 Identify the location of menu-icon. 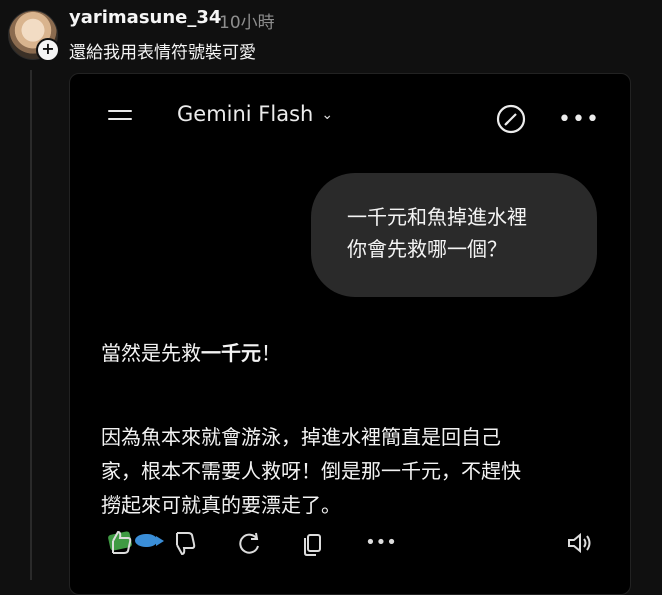
(121, 116).